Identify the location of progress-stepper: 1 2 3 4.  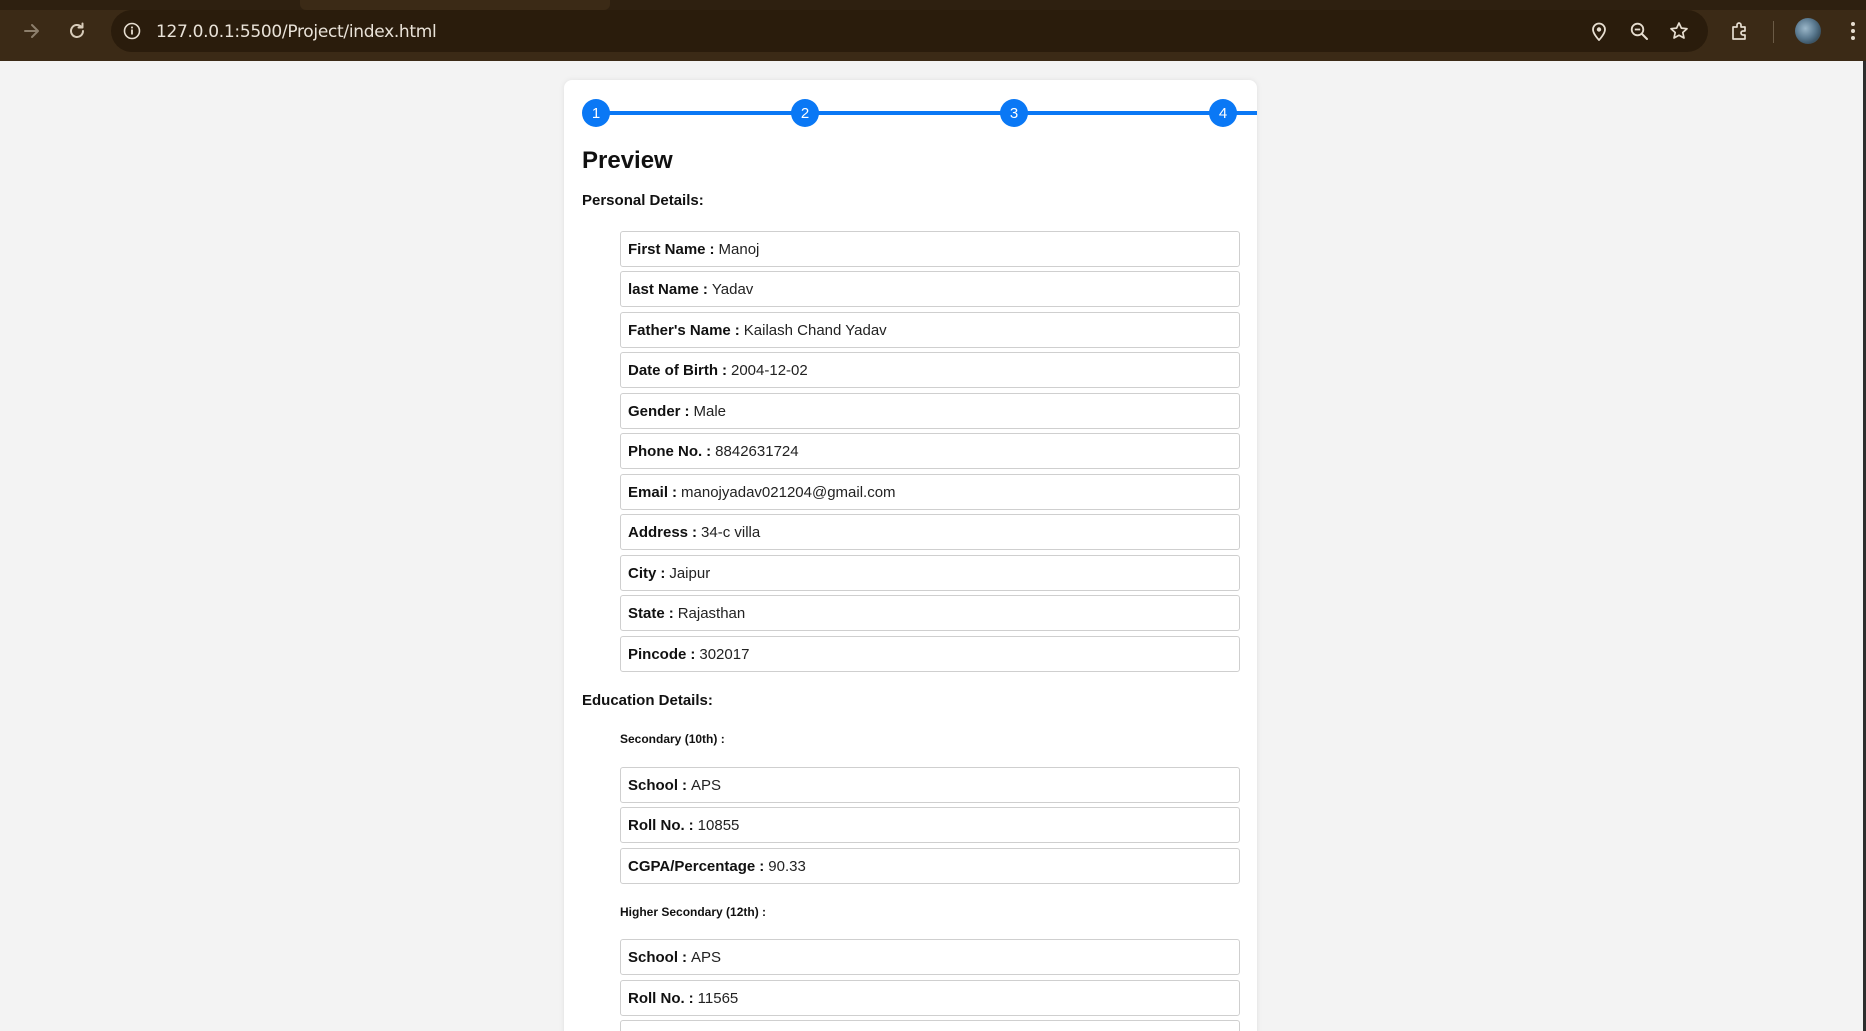
(919, 113).